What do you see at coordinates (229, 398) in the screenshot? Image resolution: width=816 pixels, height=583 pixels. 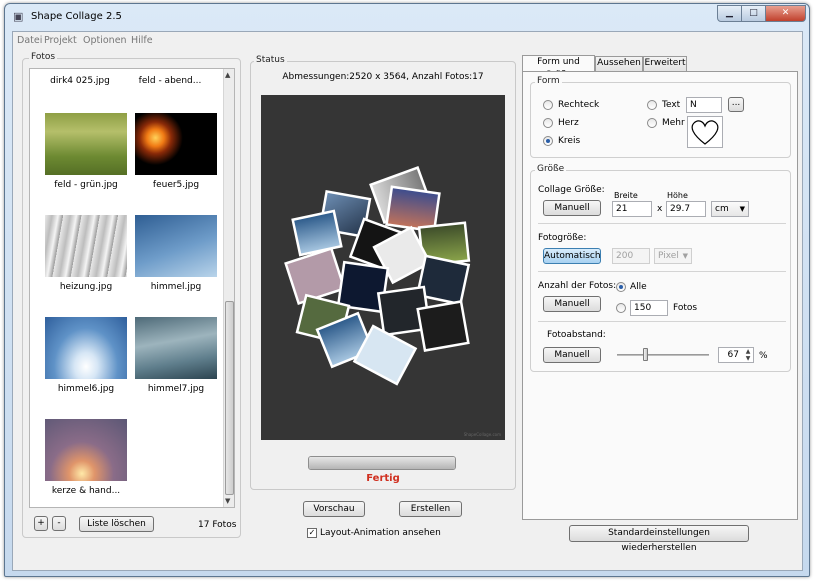 I see `scrollbar-thumb` at bounding box center [229, 398].